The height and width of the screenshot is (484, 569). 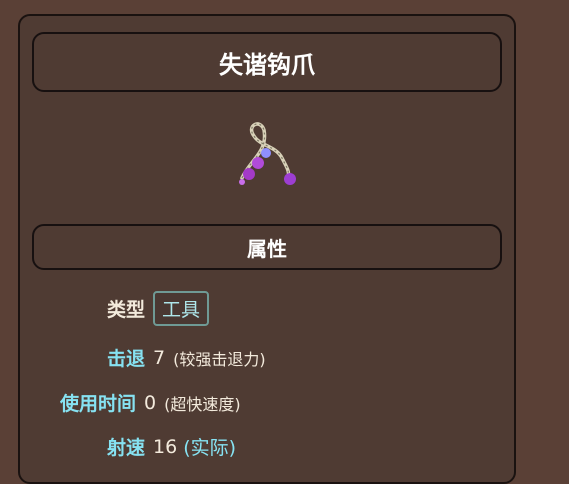 I want to click on section-header: 属性, so click(x=267, y=247).